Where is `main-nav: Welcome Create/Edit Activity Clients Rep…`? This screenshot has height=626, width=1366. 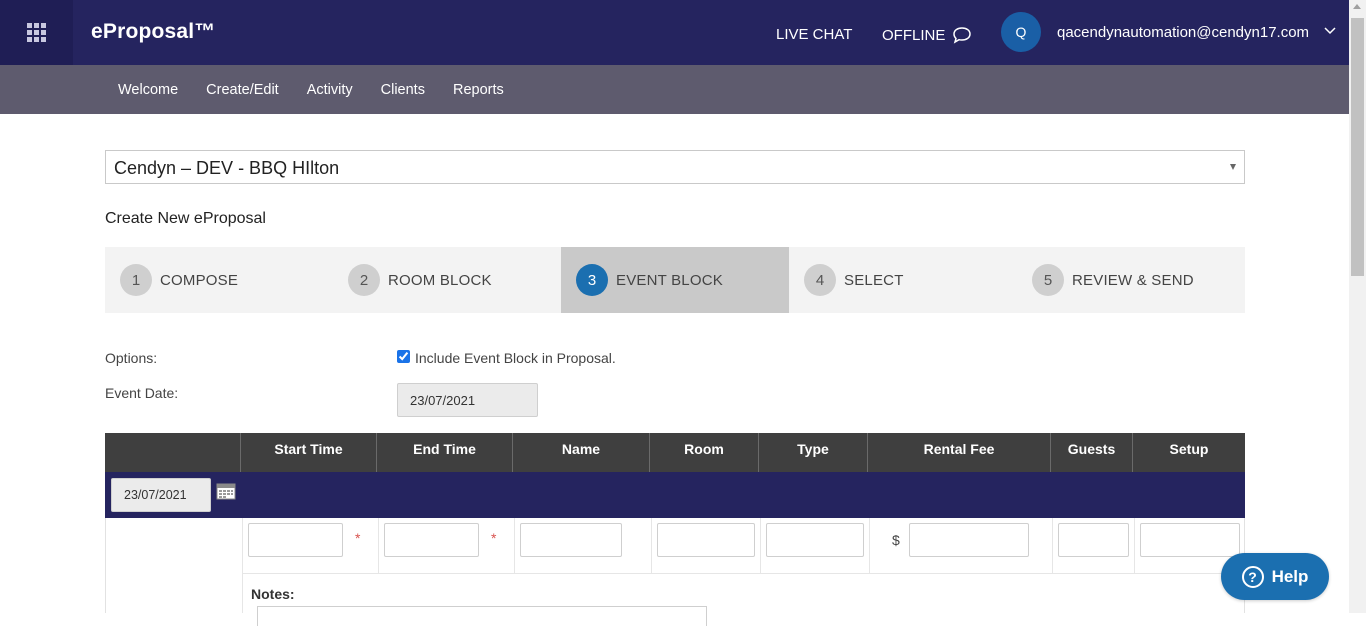 main-nav: Welcome Create/Edit Activity Clients Rep… is located at coordinates (674, 89).